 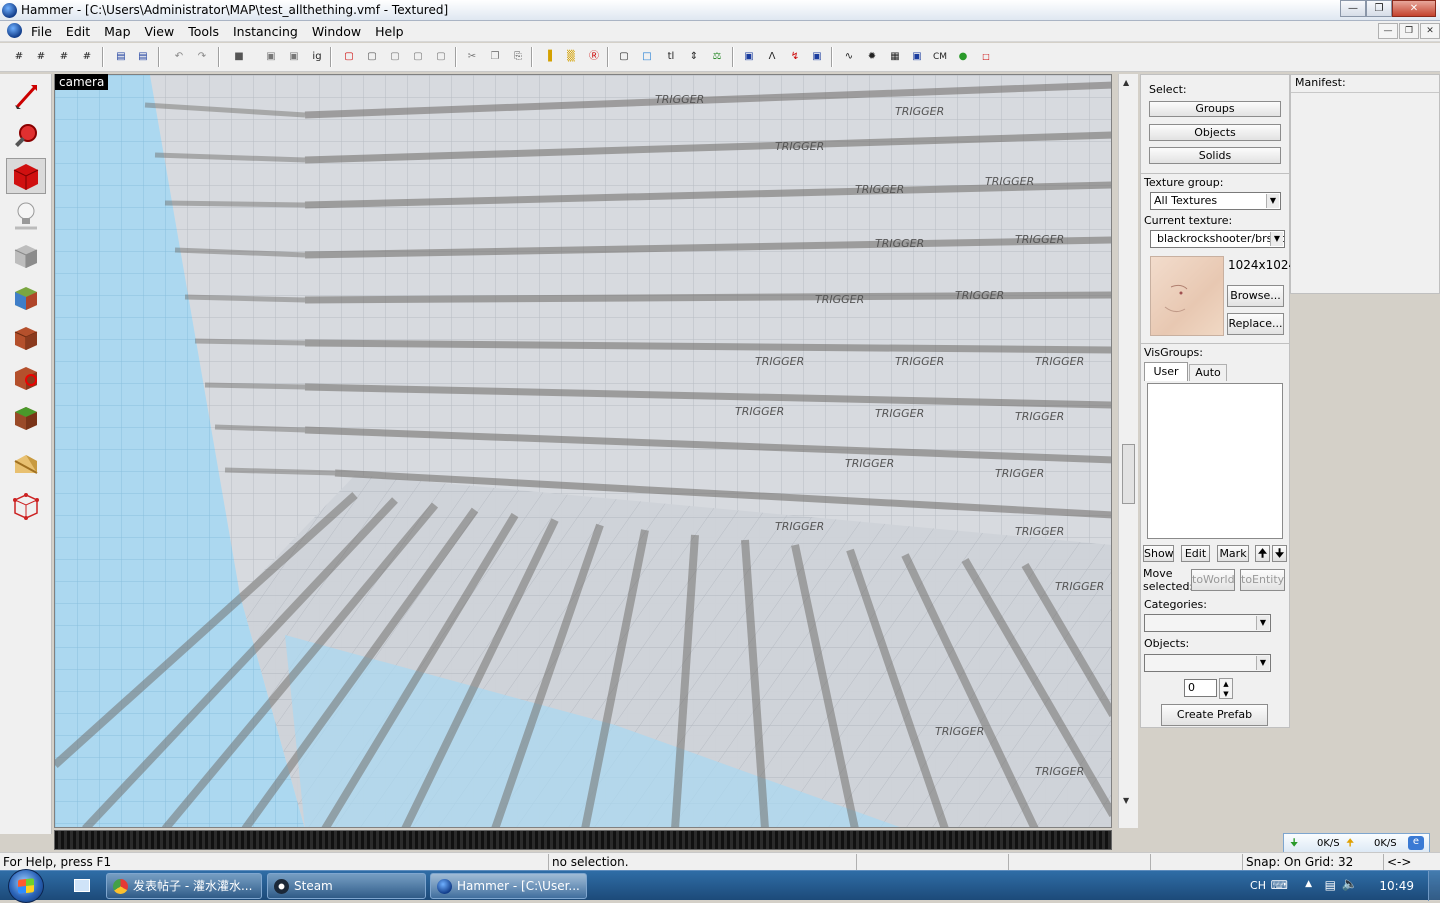 What do you see at coordinates (14, 30) in the screenshot?
I see `document-icon` at bounding box center [14, 30].